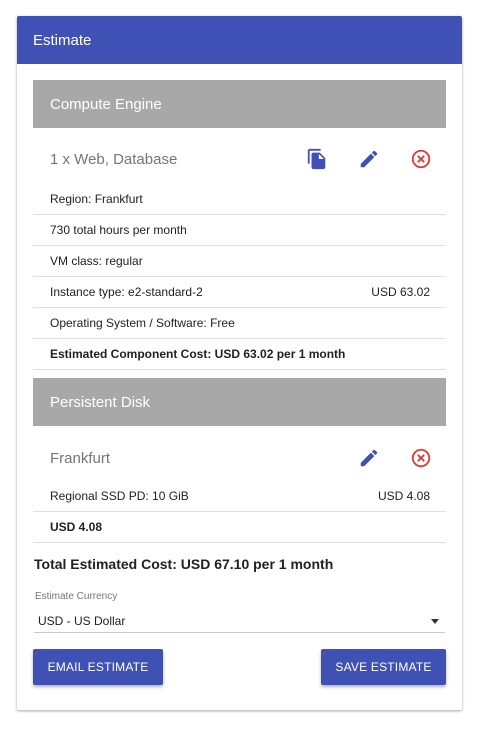 The width and height of the screenshot is (479, 732). What do you see at coordinates (239, 292) in the screenshot?
I see `compute-row-instance-type: Instance type: e2-standard-2 USD 63.02` at bounding box center [239, 292].